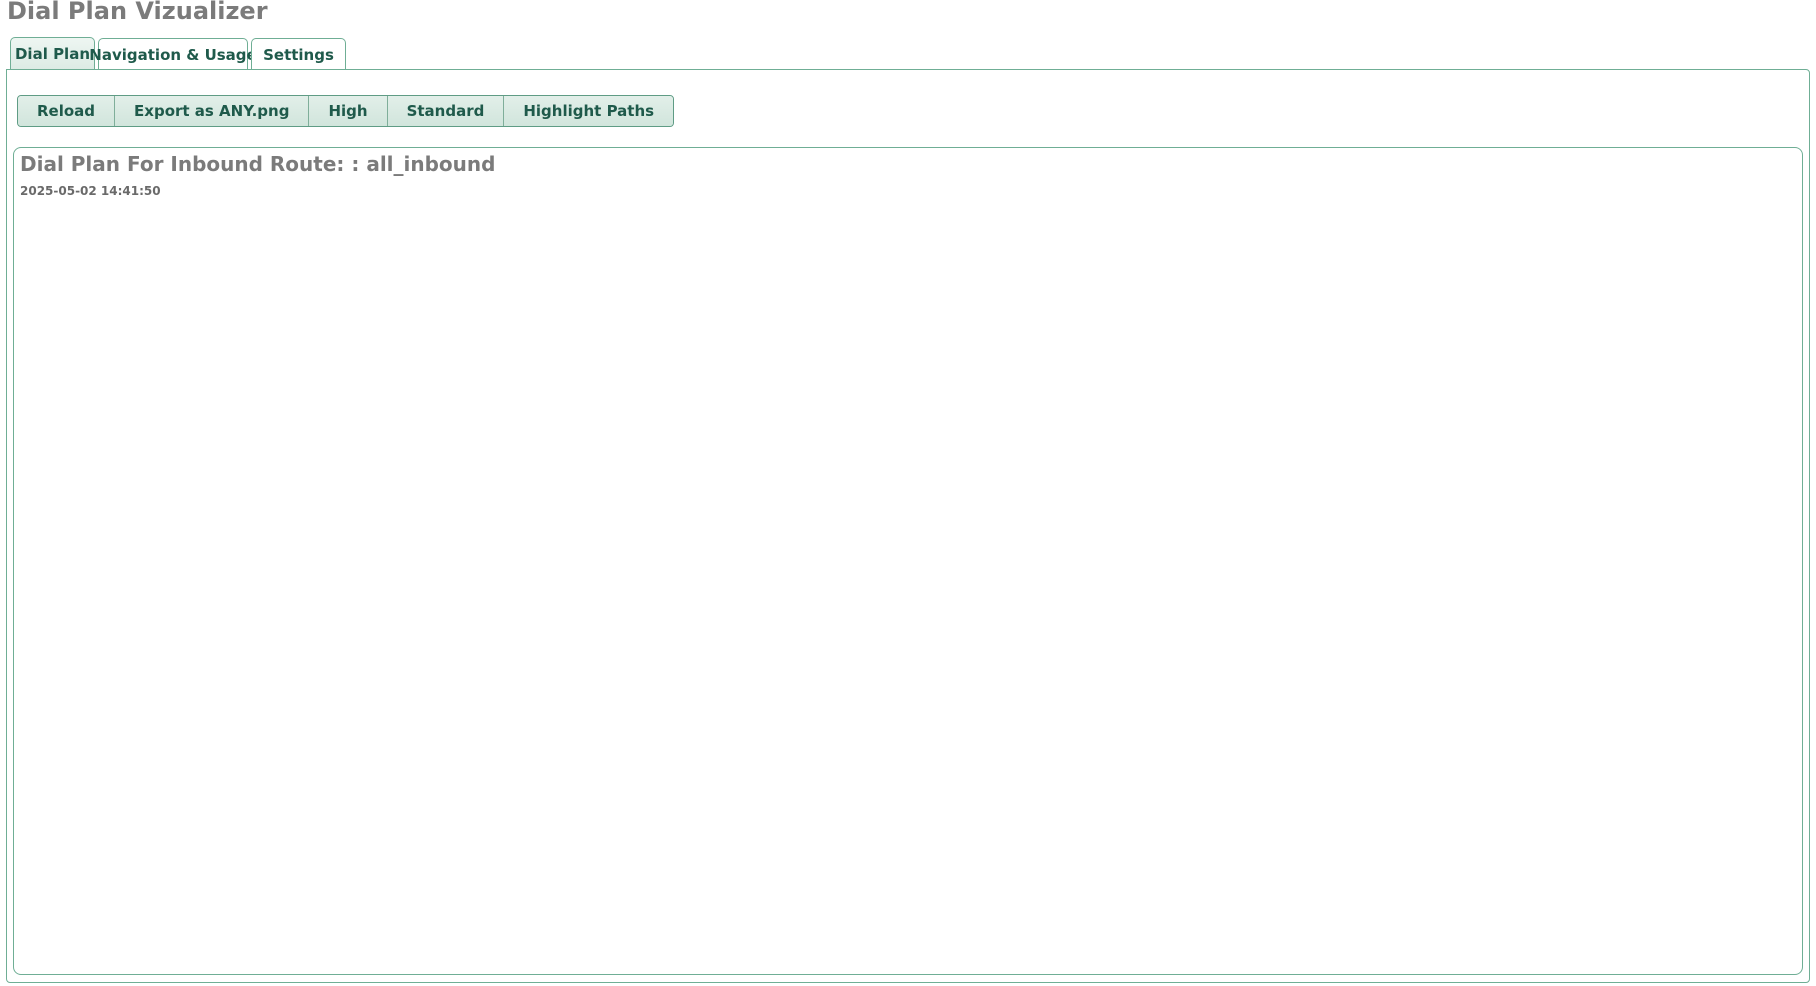  I want to click on app-title: Dial Plan Vizualizer, so click(137, 12).